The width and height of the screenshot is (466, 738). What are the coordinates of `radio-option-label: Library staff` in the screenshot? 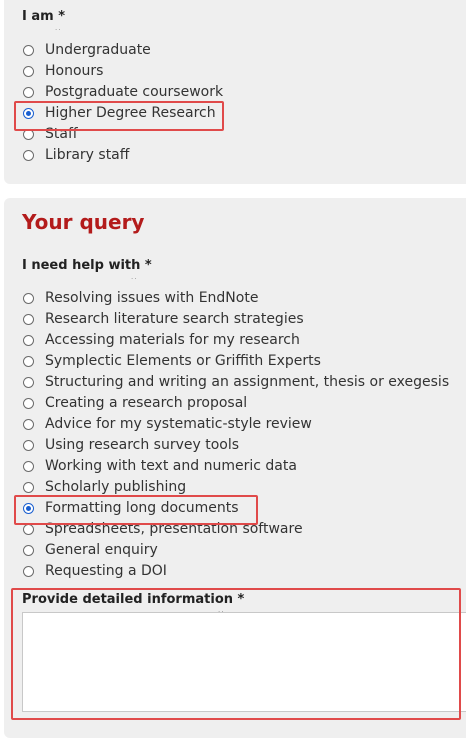 It's located at (87, 155).